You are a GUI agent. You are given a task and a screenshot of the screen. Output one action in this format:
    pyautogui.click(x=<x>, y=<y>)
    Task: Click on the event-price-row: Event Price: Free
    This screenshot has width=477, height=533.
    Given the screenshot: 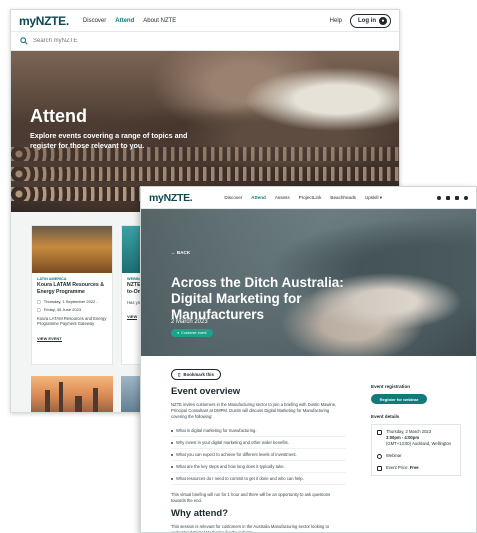 What is the action you would take?
    pyautogui.click(x=416, y=468)
    